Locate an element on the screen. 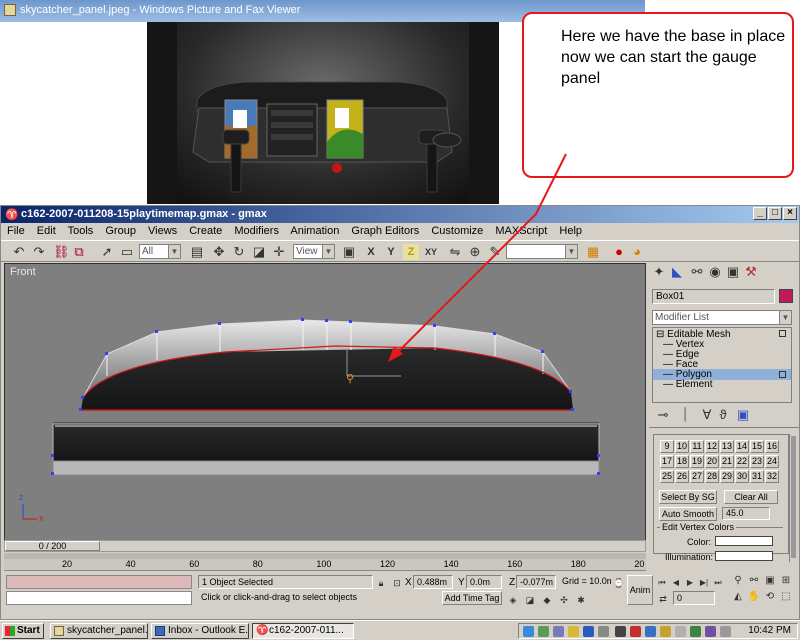 The height and width of the screenshot is (640, 800). system-tray: 10:42 PM is located at coordinates (658, 631).